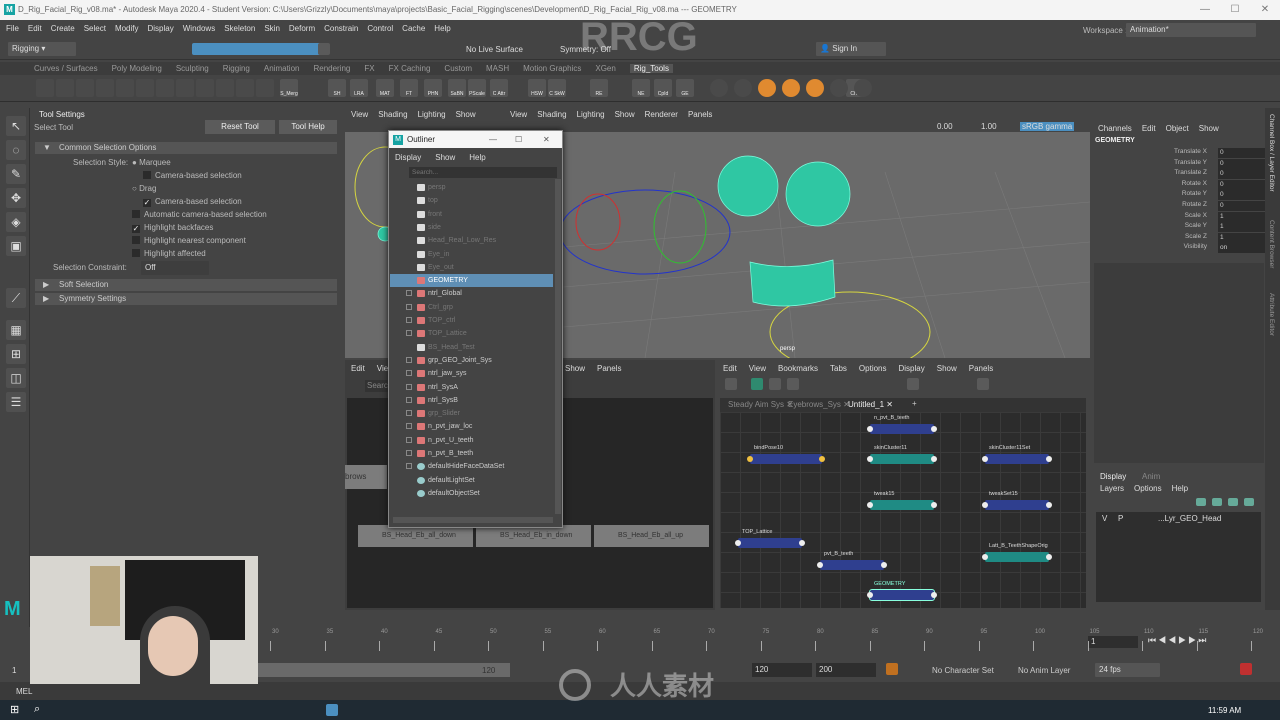 The width and height of the screenshot is (1280, 720). Describe the element at coordinates (192, 68) in the screenshot. I see `shelf-tab: Sculpting` at that location.